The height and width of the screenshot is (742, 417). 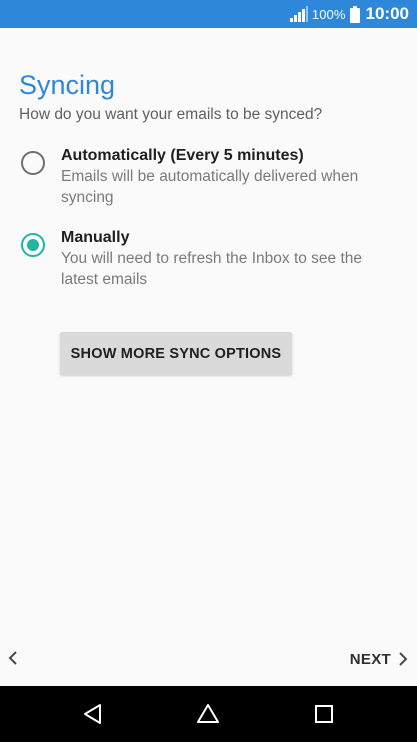 What do you see at coordinates (370, 659) in the screenshot?
I see `next-label: NEXT` at bounding box center [370, 659].